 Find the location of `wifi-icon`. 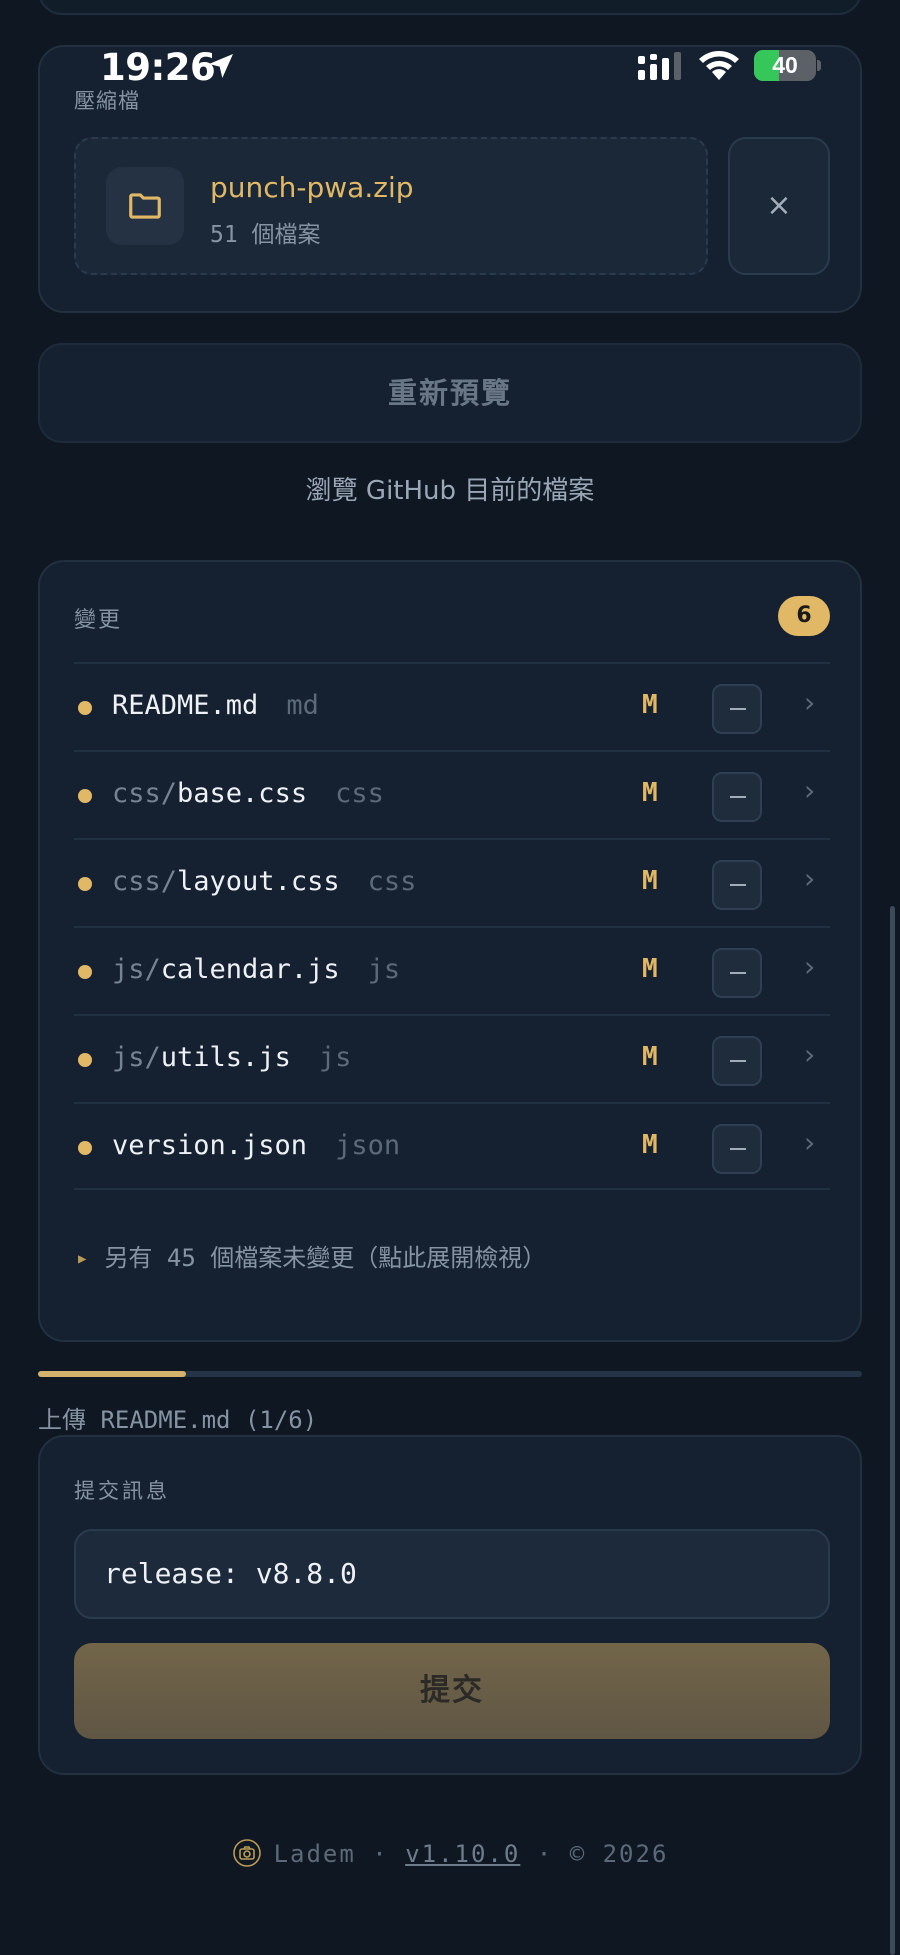

wifi-icon is located at coordinates (719, 65).